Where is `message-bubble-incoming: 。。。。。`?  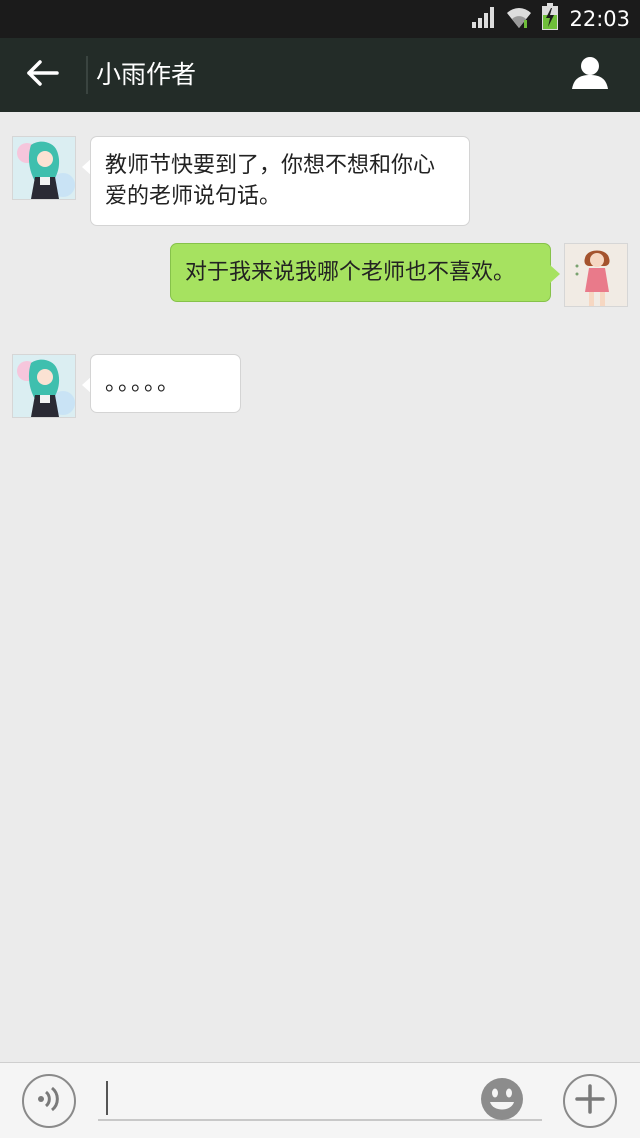 message-bubble-incoming: 。。。。。 is located at coordinates (165, 383).